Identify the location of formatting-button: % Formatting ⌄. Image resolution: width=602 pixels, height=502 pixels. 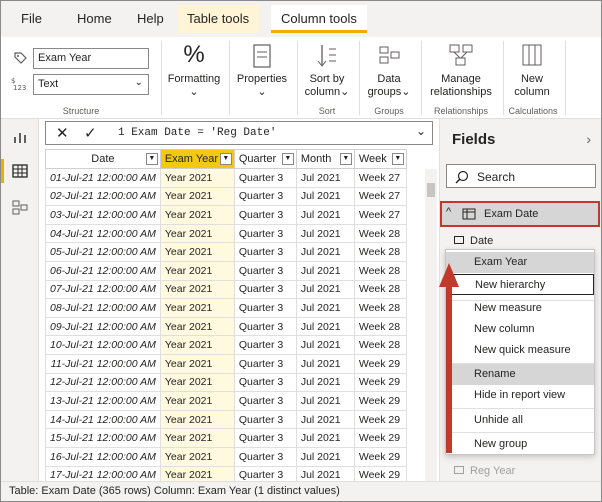
(194, 70).